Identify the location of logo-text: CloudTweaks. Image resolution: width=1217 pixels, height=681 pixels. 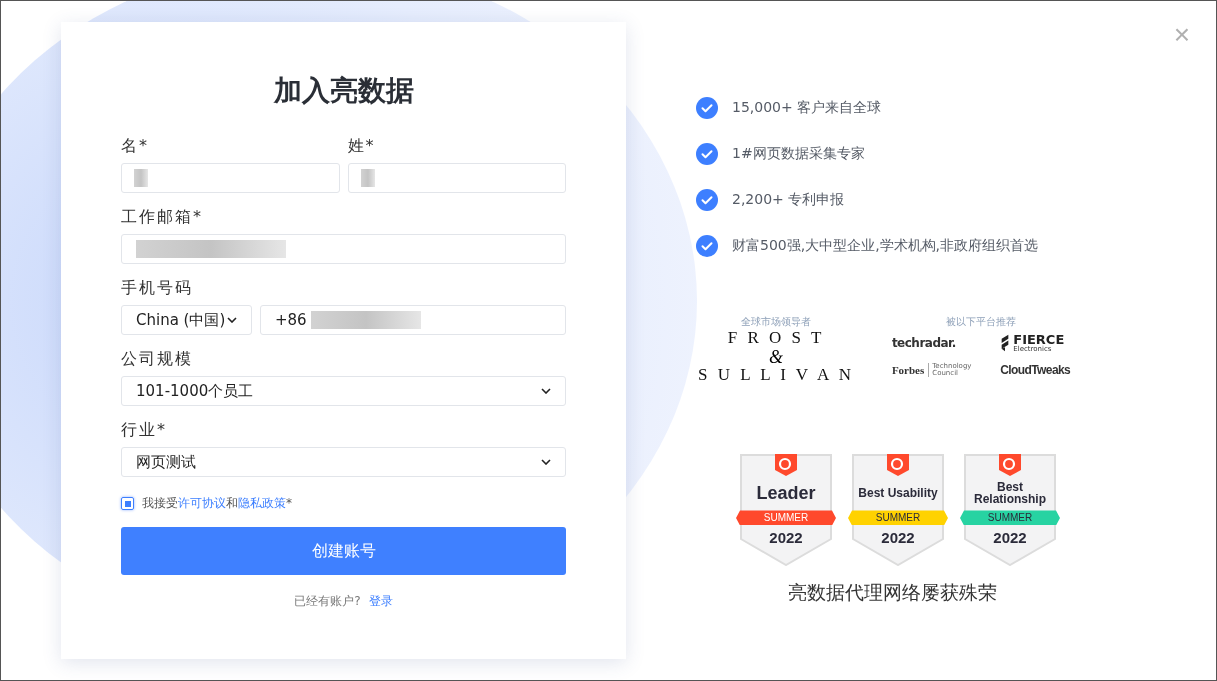
(1035, 370).